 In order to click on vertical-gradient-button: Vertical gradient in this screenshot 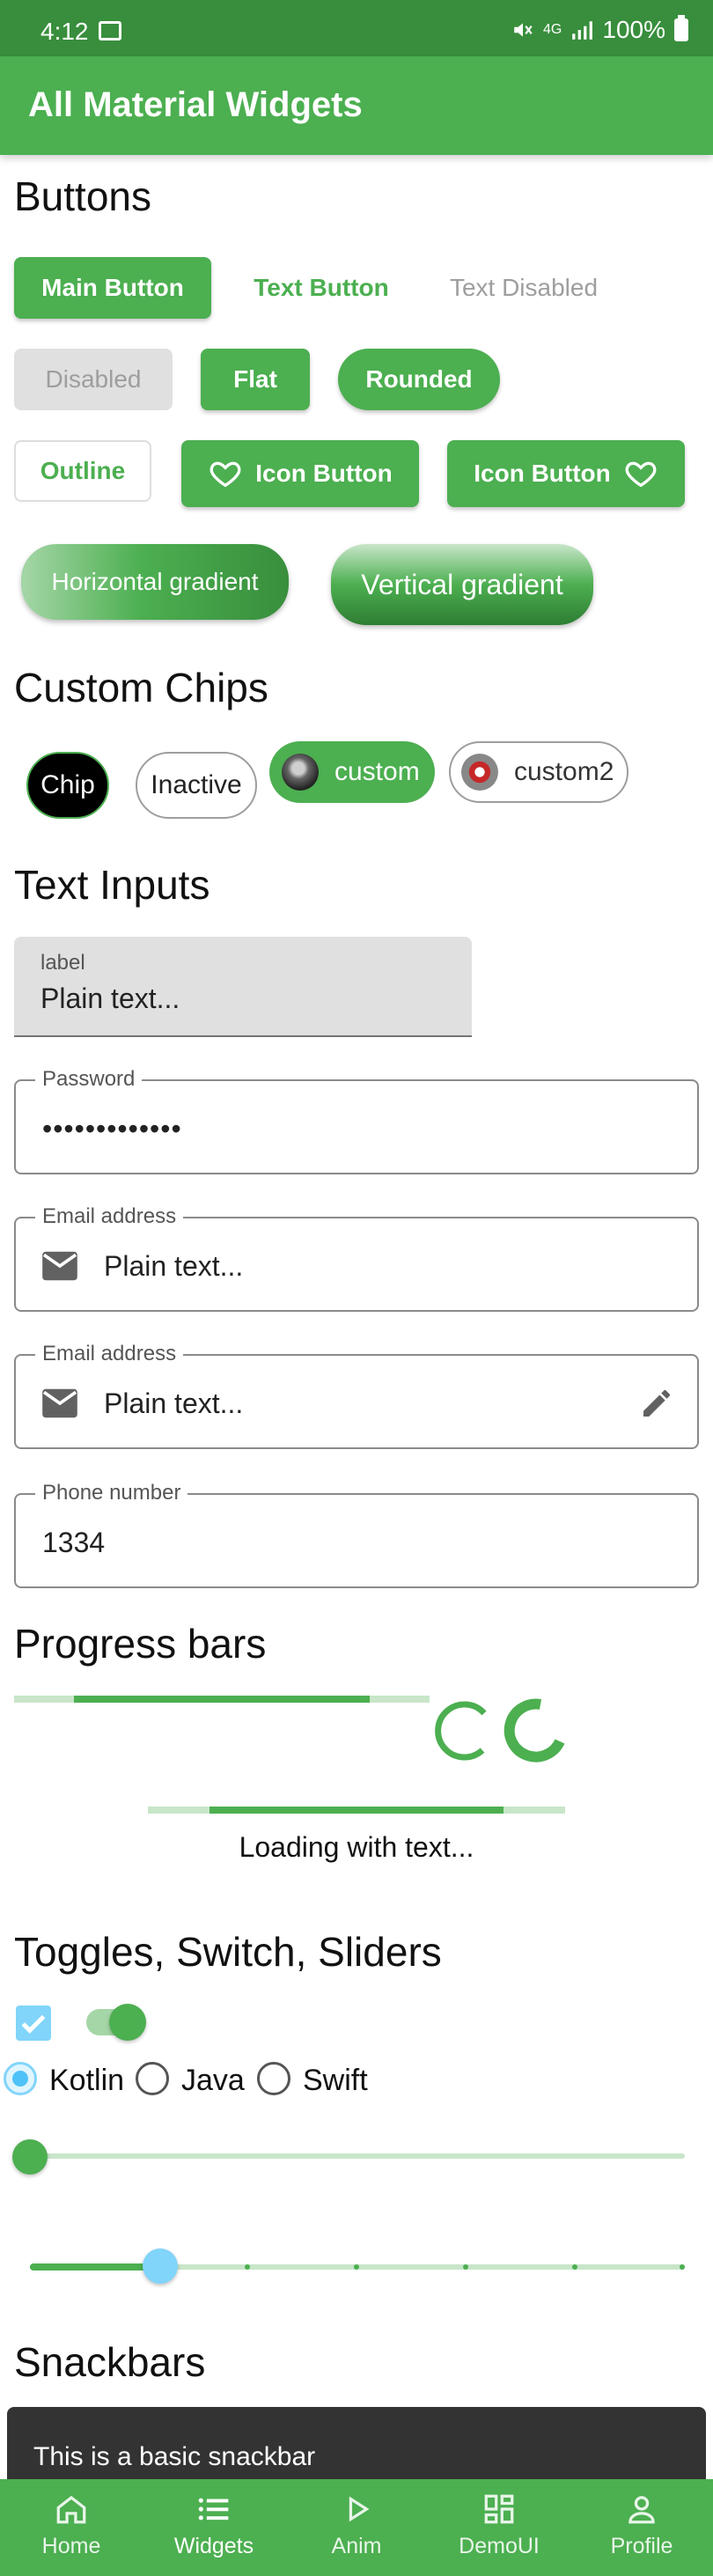, I will do `click(462, 584)`.